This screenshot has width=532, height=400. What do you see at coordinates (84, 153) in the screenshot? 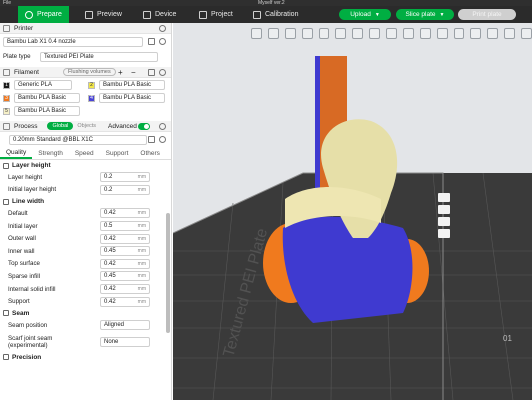
I see `tab-speed: Speed` at bounding box center [84, 153].